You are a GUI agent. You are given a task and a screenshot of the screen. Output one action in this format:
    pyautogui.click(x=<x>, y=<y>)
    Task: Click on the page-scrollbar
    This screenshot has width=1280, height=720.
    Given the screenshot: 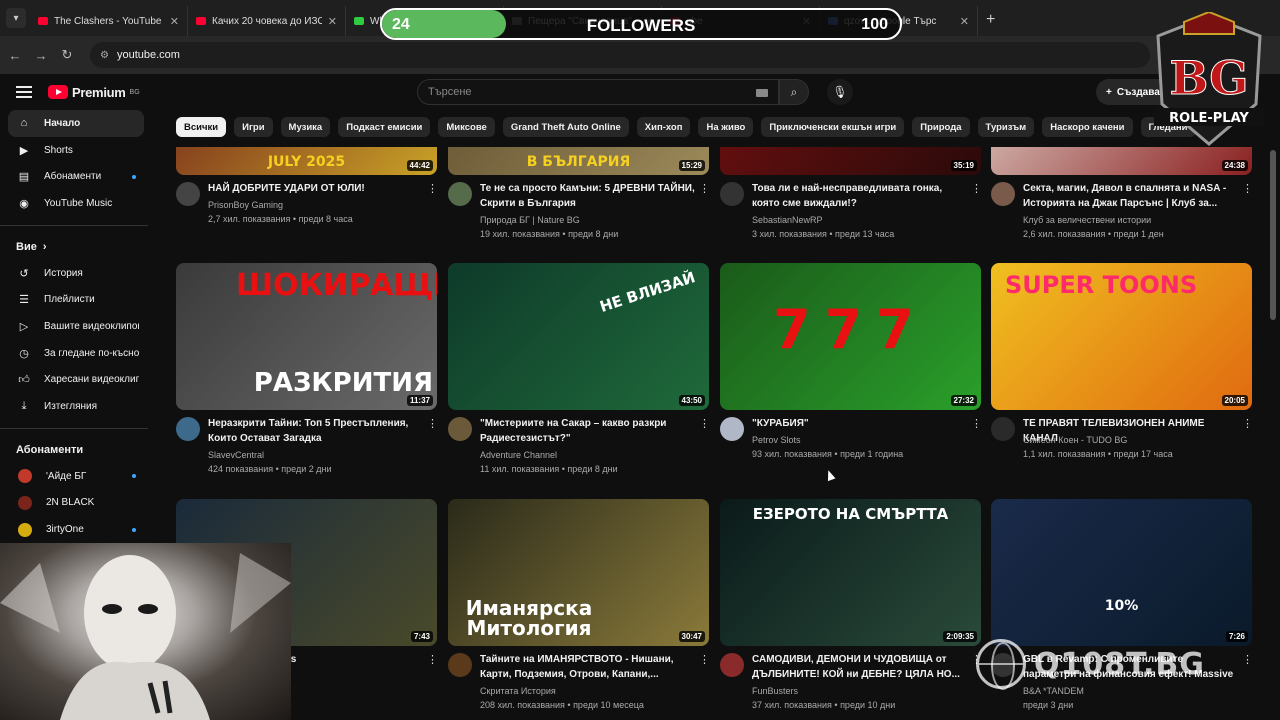 What is the action you would take?
    pyautogui.click(x=1273, y=235)
    